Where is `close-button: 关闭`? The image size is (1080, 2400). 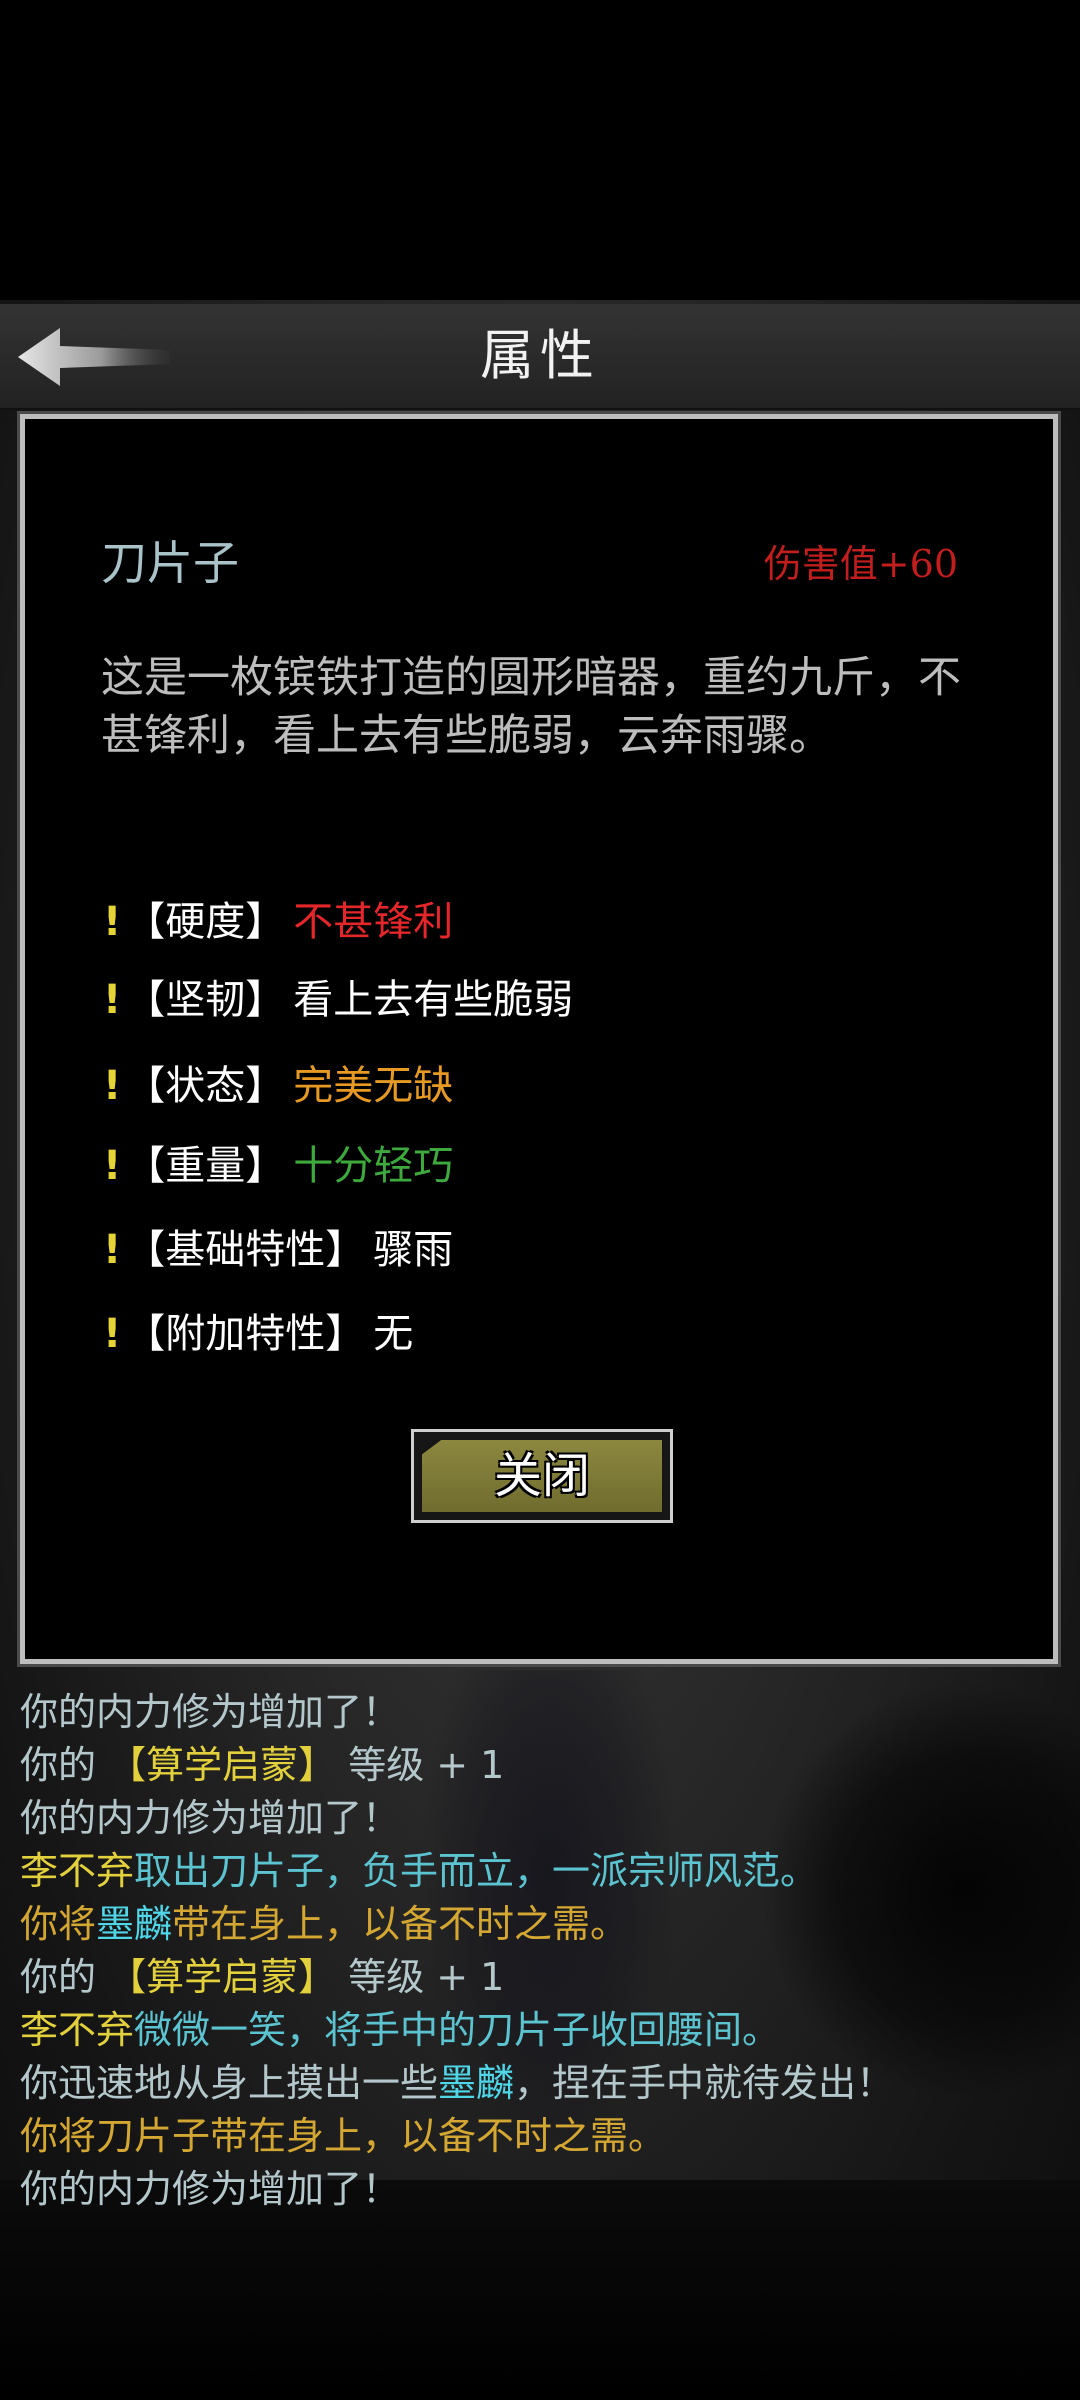 close-button: 关闭 is located at coordinates (542, 1476).